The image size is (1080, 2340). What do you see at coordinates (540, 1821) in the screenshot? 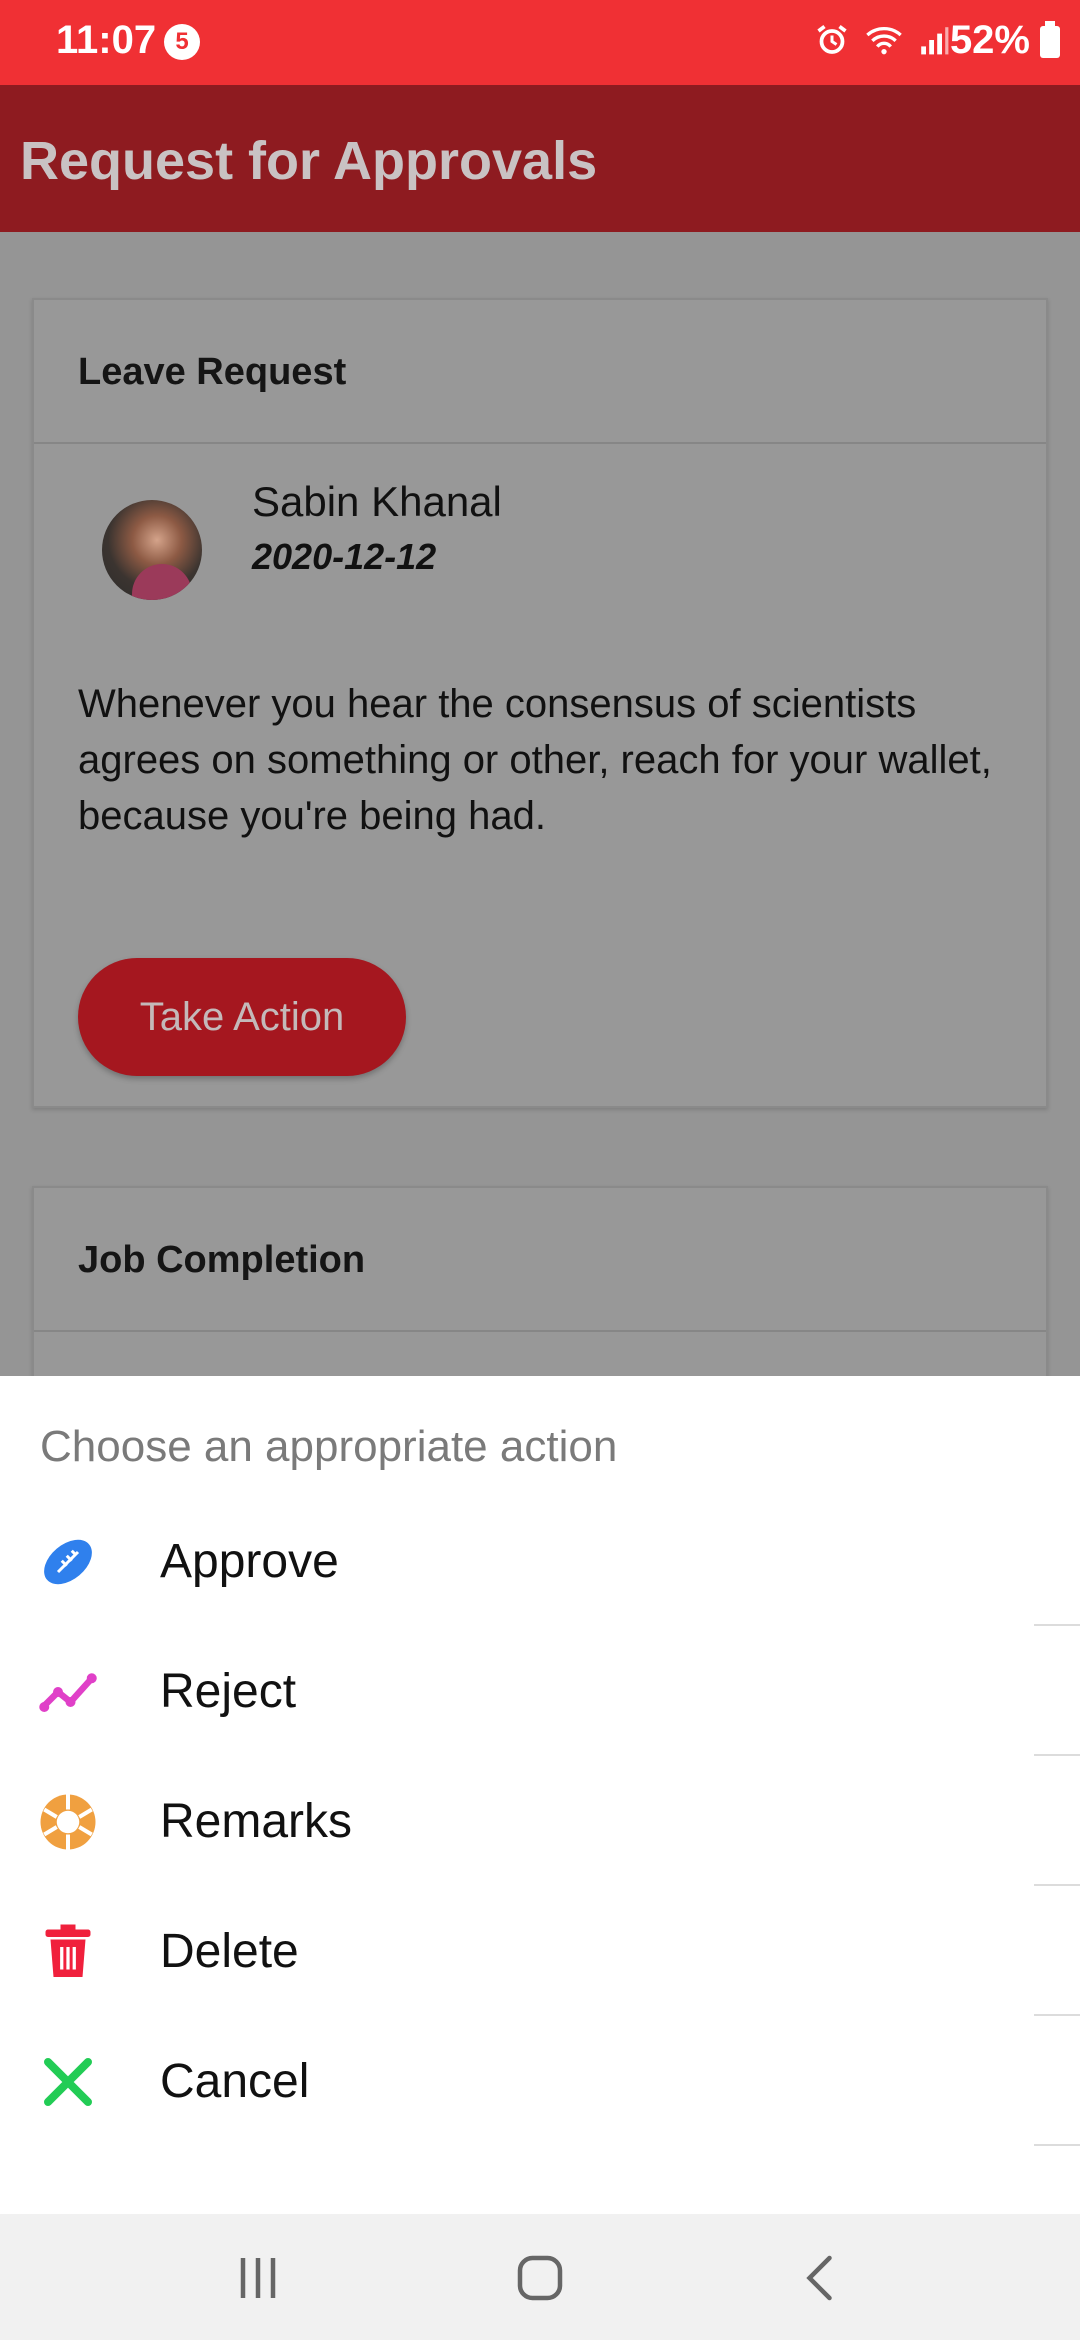
I see `remarks-option: Remarks` at bounding box center [540, 1821].